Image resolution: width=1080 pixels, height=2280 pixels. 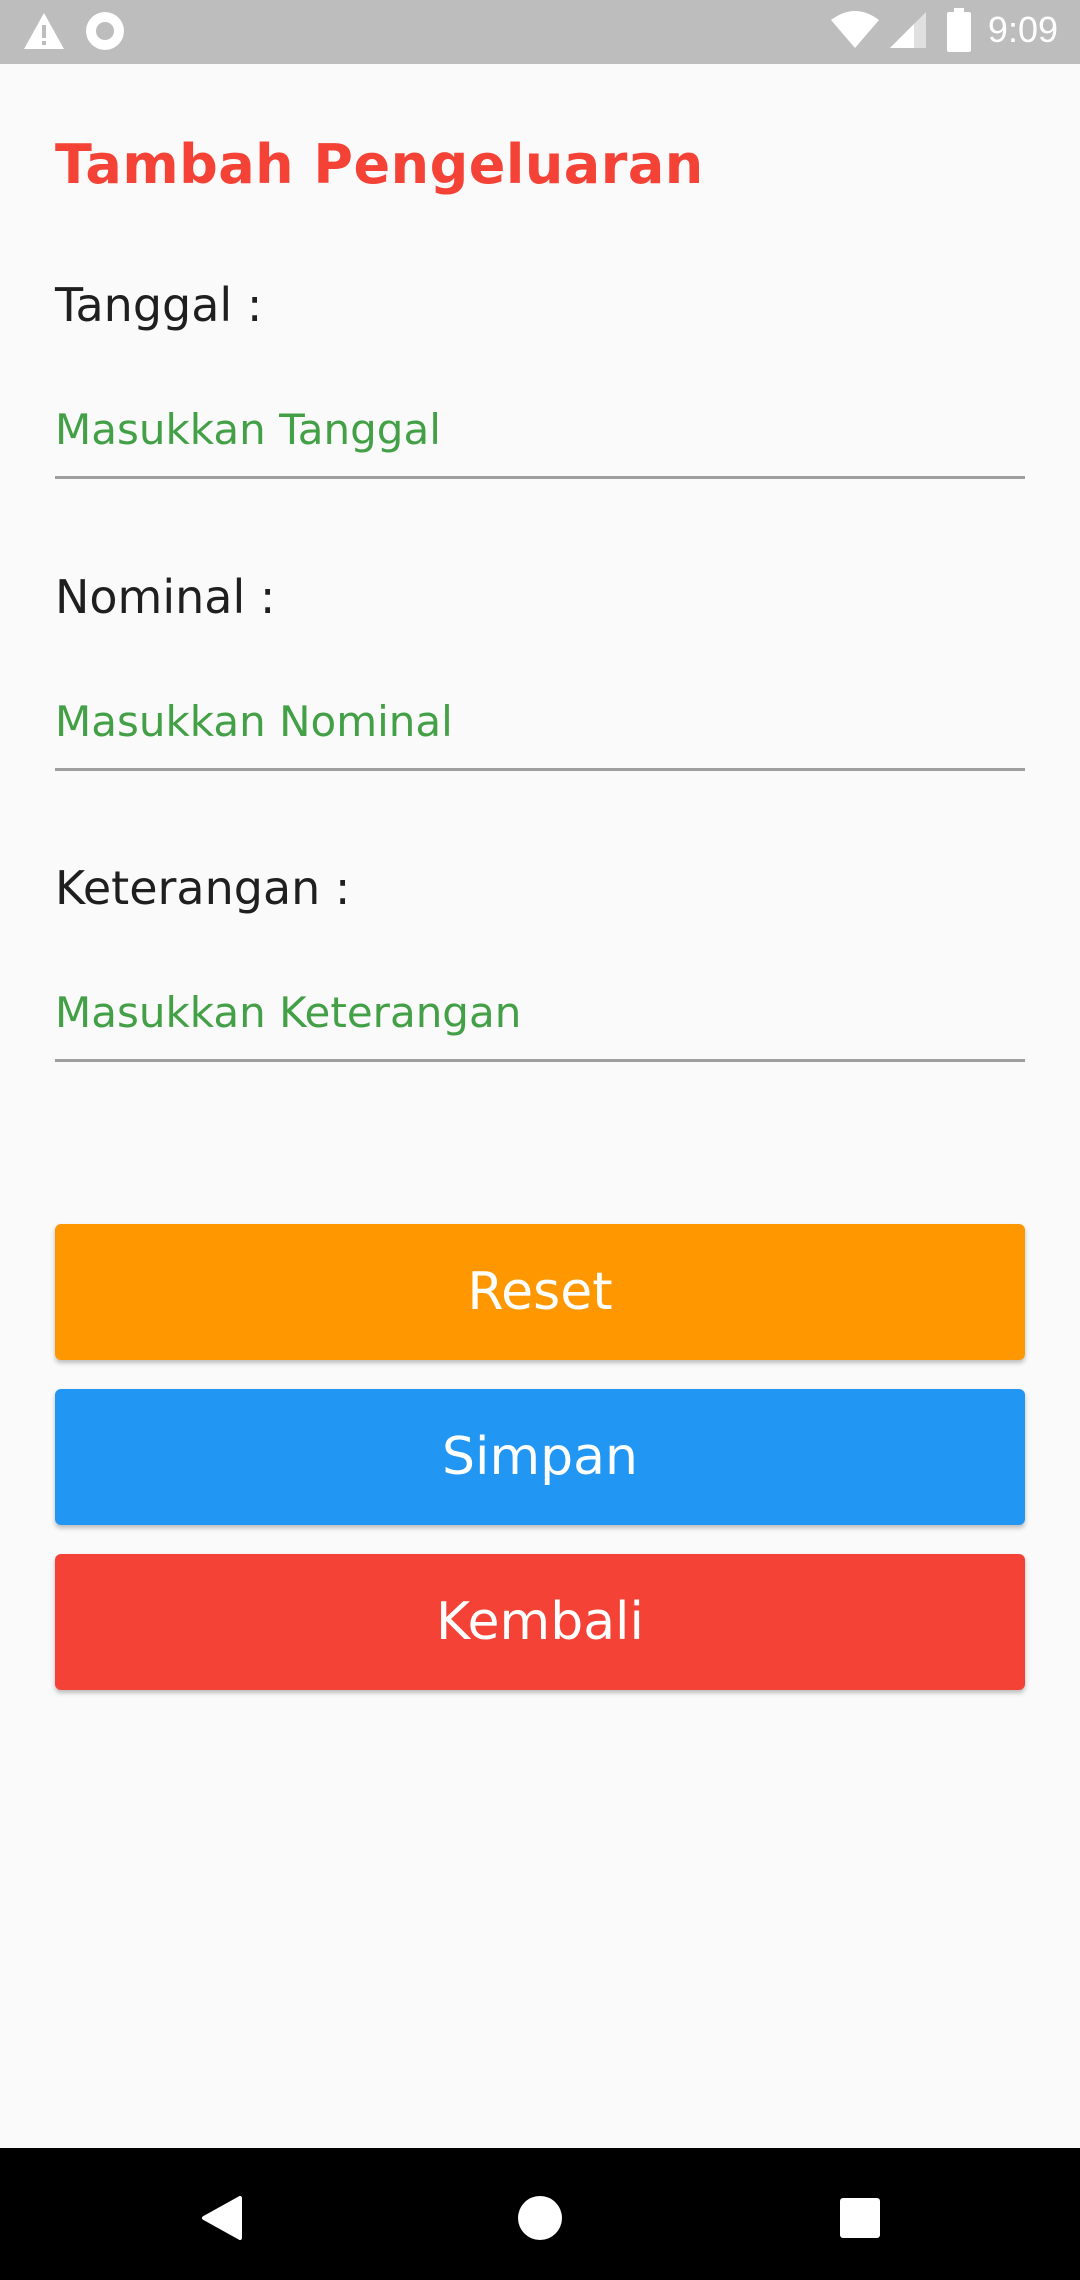 I want to click on home-icon, so click(x=540, y=2218).